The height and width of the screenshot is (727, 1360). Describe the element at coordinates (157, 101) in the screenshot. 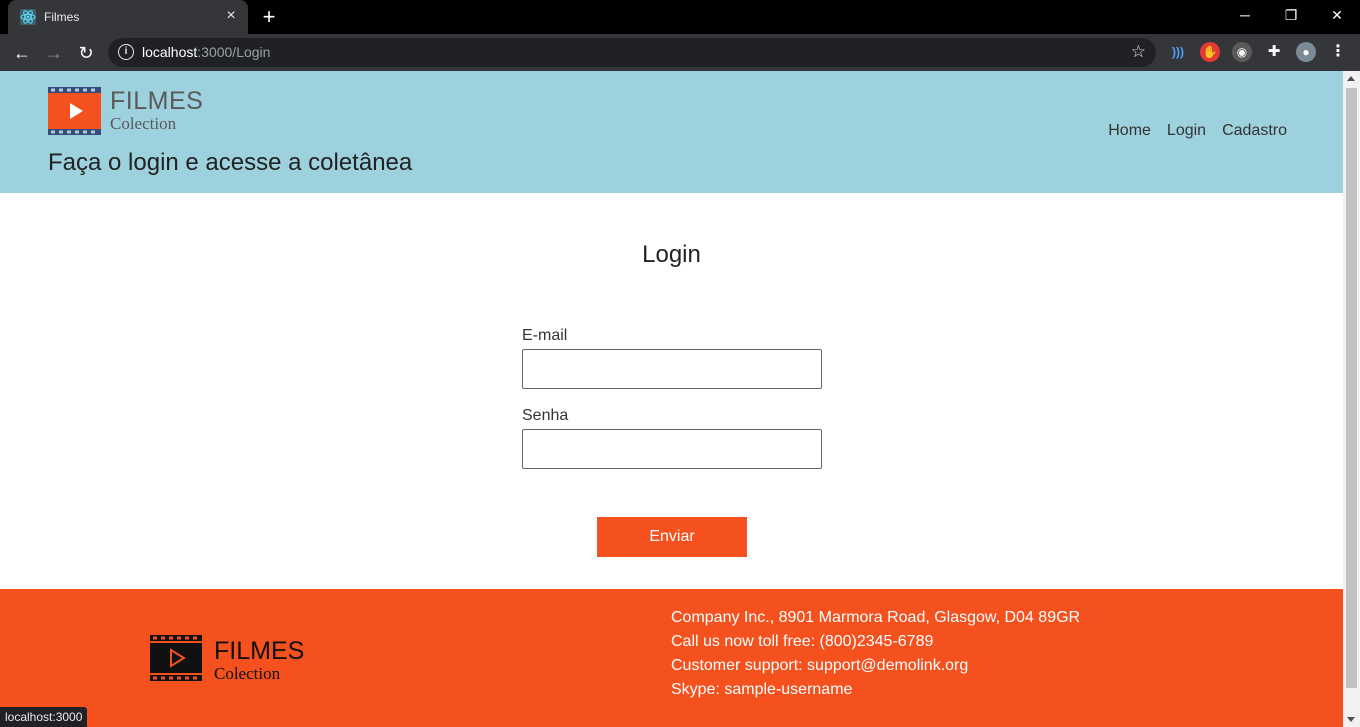

I see `logo-title: FILMES` at that location.